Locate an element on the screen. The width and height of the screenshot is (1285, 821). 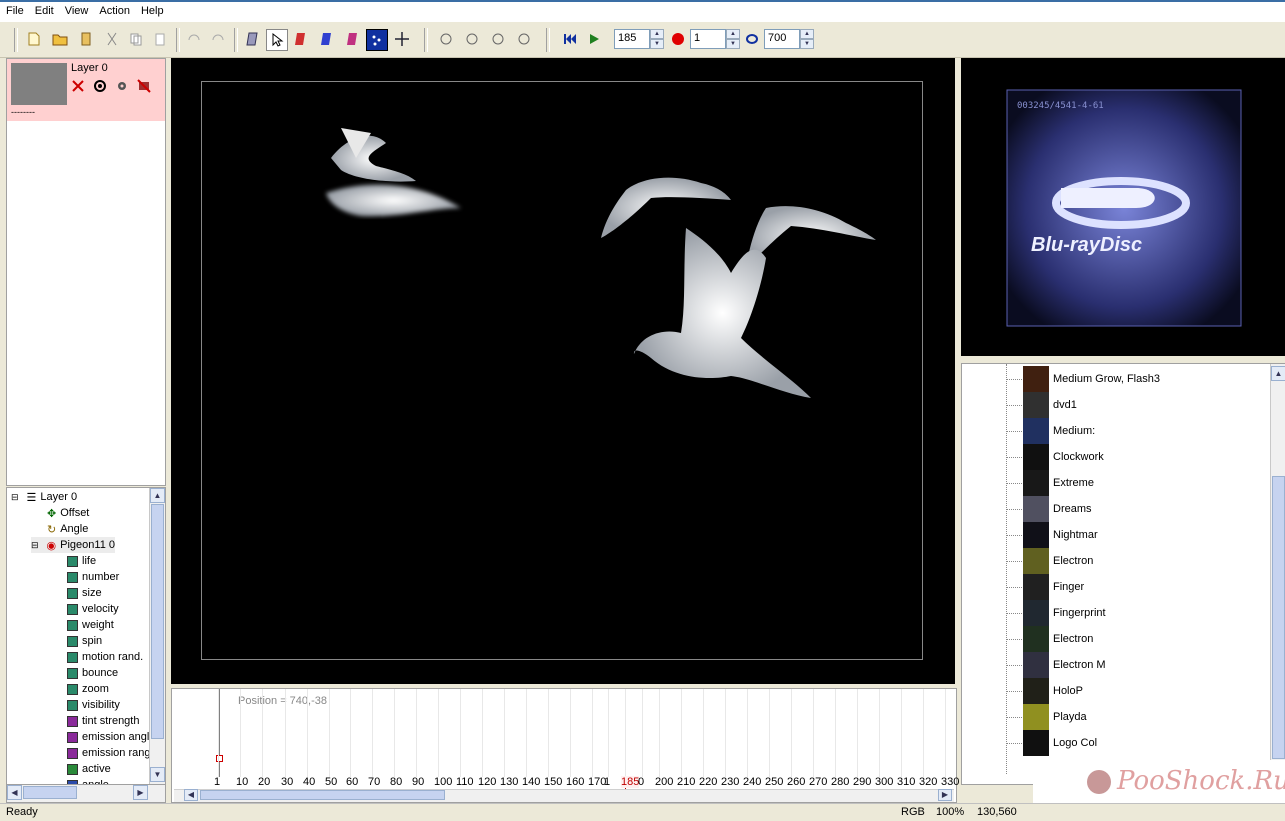
effect-list-item: Logo Col is located at coordinates (1169, 743).